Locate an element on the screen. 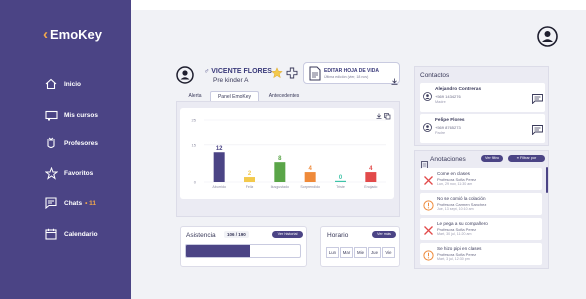 The width and height of the screenshot is (586, 299). sidebar-item-label: Favoritos is located at coordinates (79, 173).